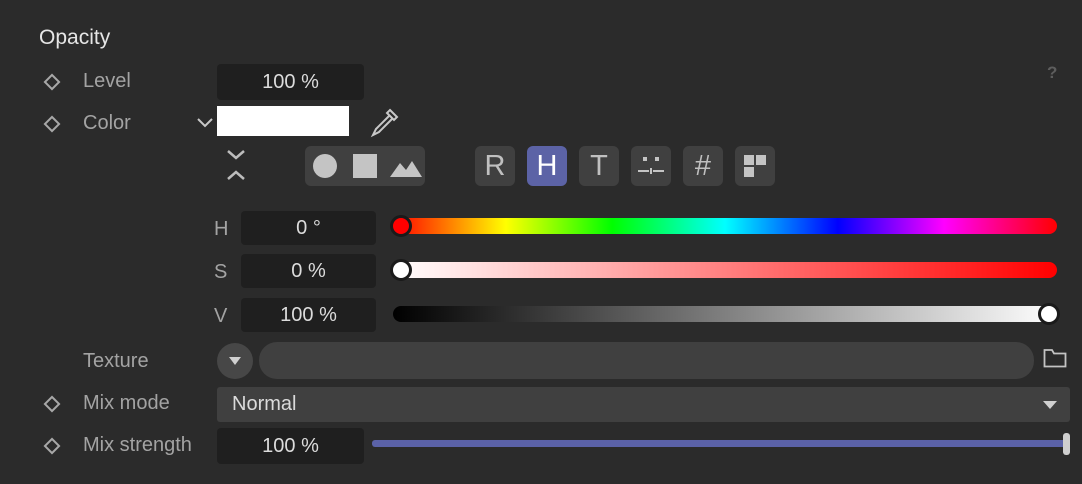 The width and height of the screenshot is (1082, 484). I want to click on color-swatch, so click(283, 121).